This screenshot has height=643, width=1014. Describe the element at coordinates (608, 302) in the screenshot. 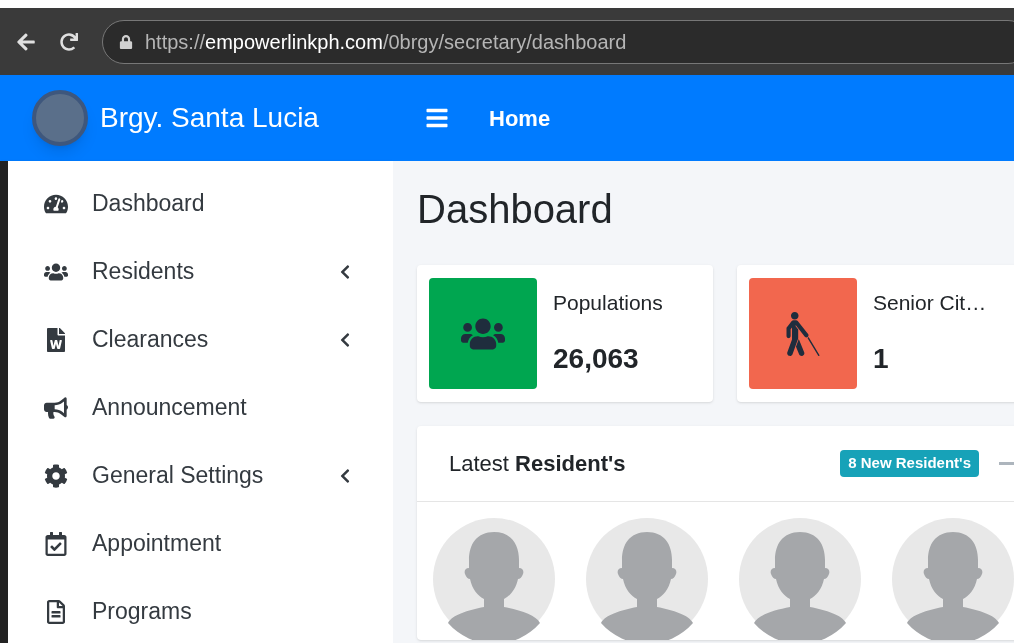

I see `stat-label: Populations` at that location.